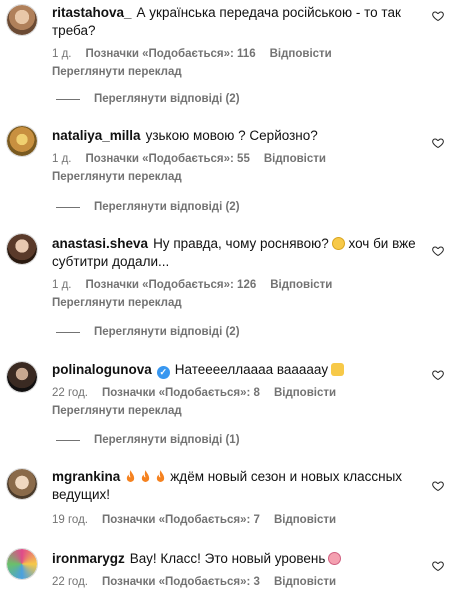 The width and height of the screenshot is (456, 597). What do you see at coordinates (96, 135) in the screenshot?
I see `comment-username: nataliya_milla` at bounding box center [96, 135].